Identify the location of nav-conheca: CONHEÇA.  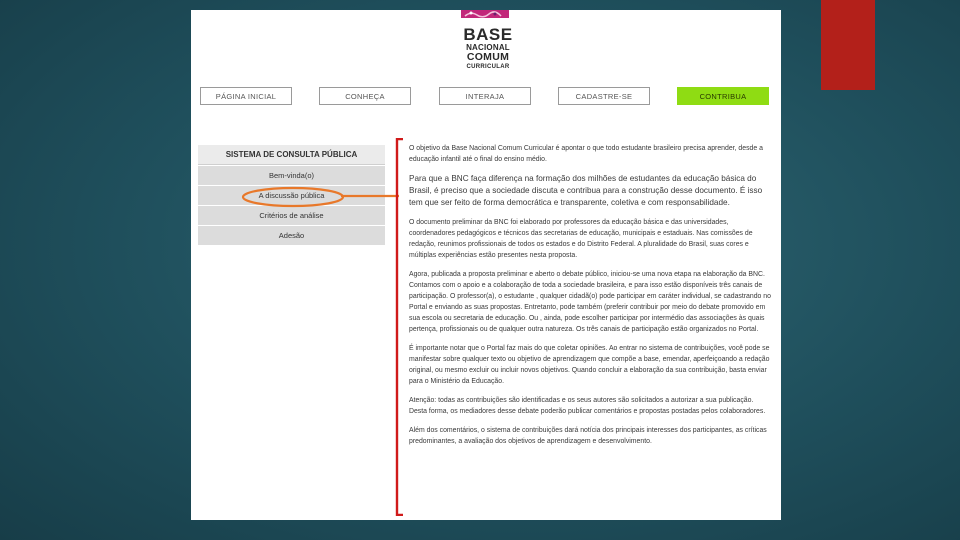
(365, 96).